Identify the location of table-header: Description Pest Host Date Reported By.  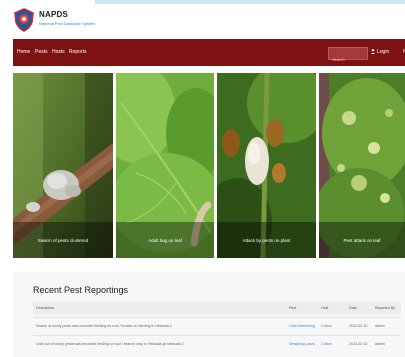
(217, 308).